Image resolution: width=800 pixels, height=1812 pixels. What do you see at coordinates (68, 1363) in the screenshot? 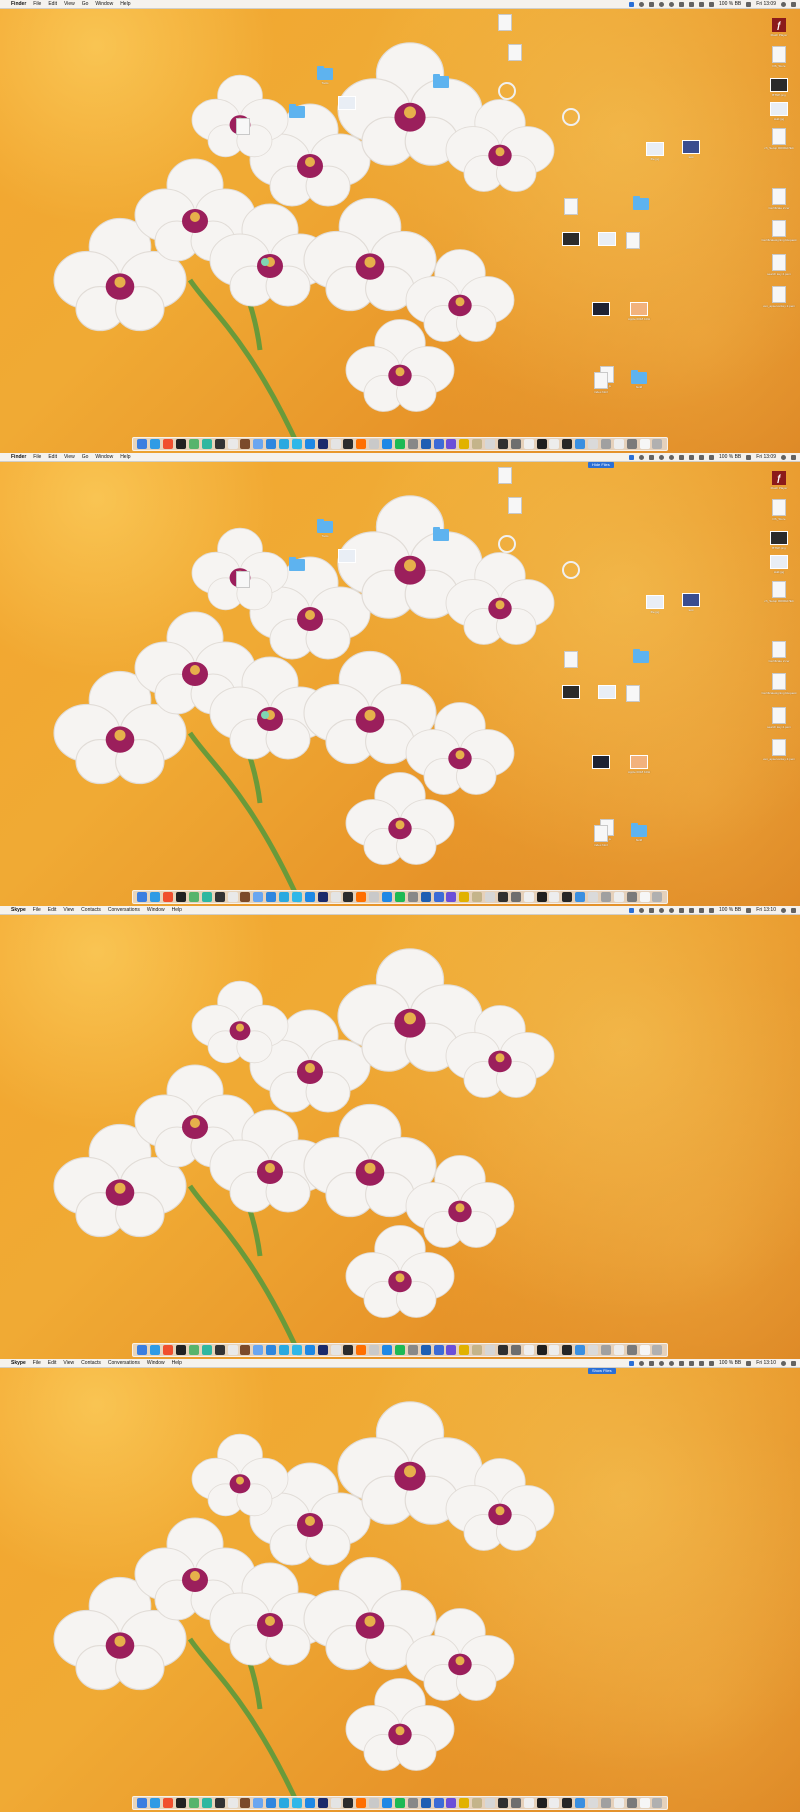
I see `menu-view: View` at bounding box center [68, 1363].